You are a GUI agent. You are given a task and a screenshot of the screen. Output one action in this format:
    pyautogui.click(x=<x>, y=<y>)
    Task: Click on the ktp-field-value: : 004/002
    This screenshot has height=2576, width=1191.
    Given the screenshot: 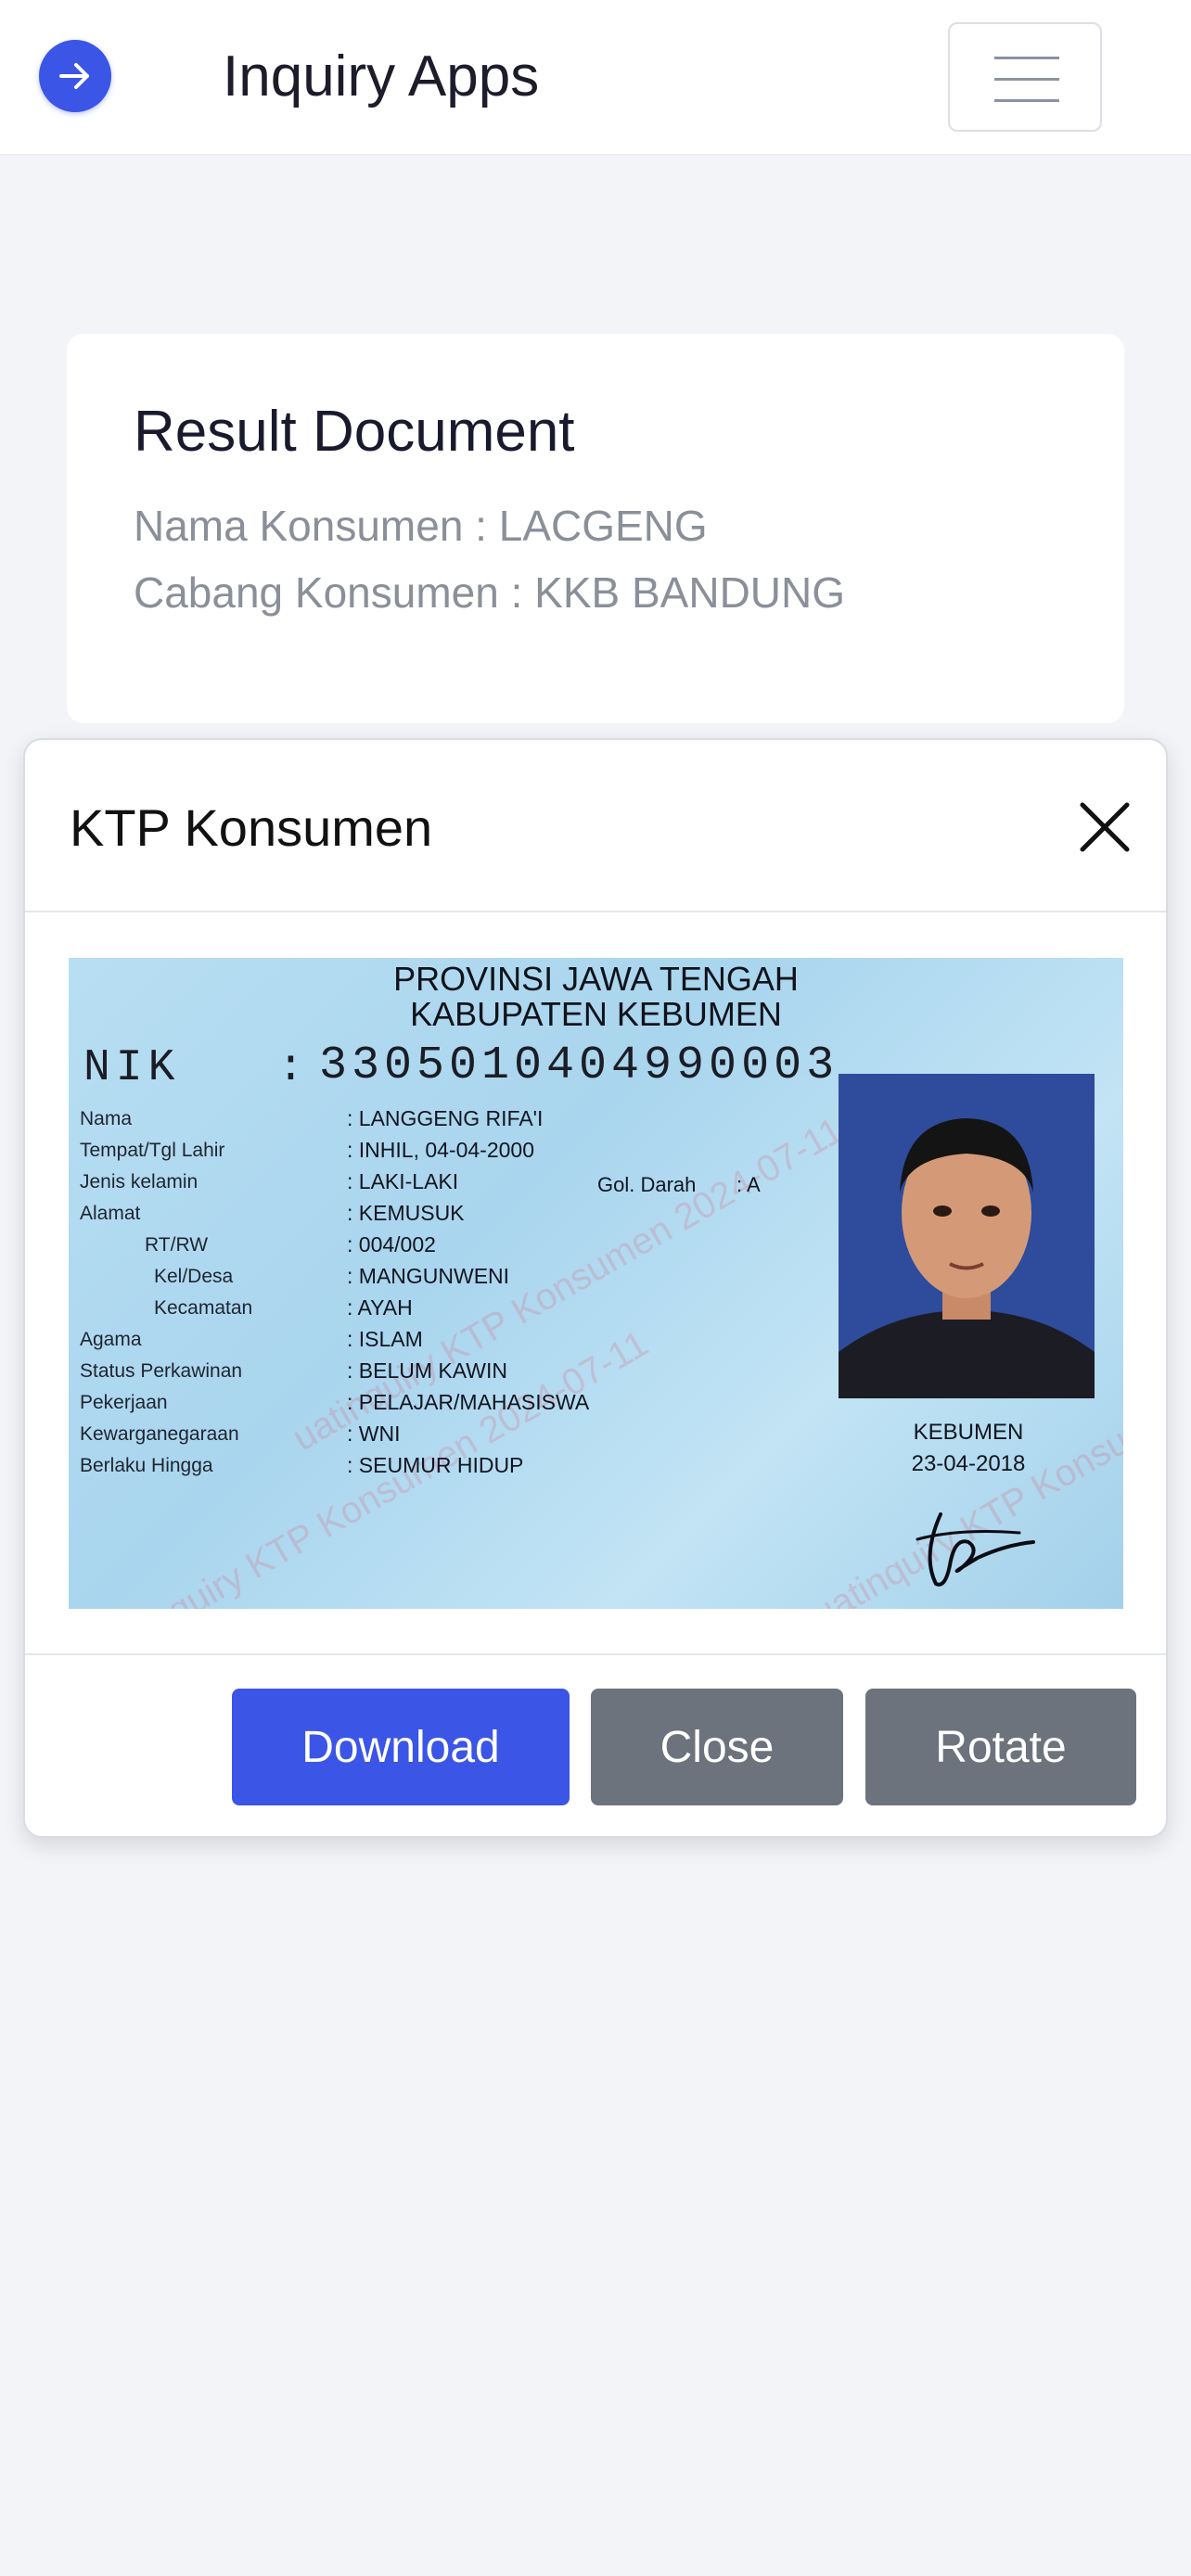 What is the action you would take?
    pyautogui.click(x=391, y=1244)
    